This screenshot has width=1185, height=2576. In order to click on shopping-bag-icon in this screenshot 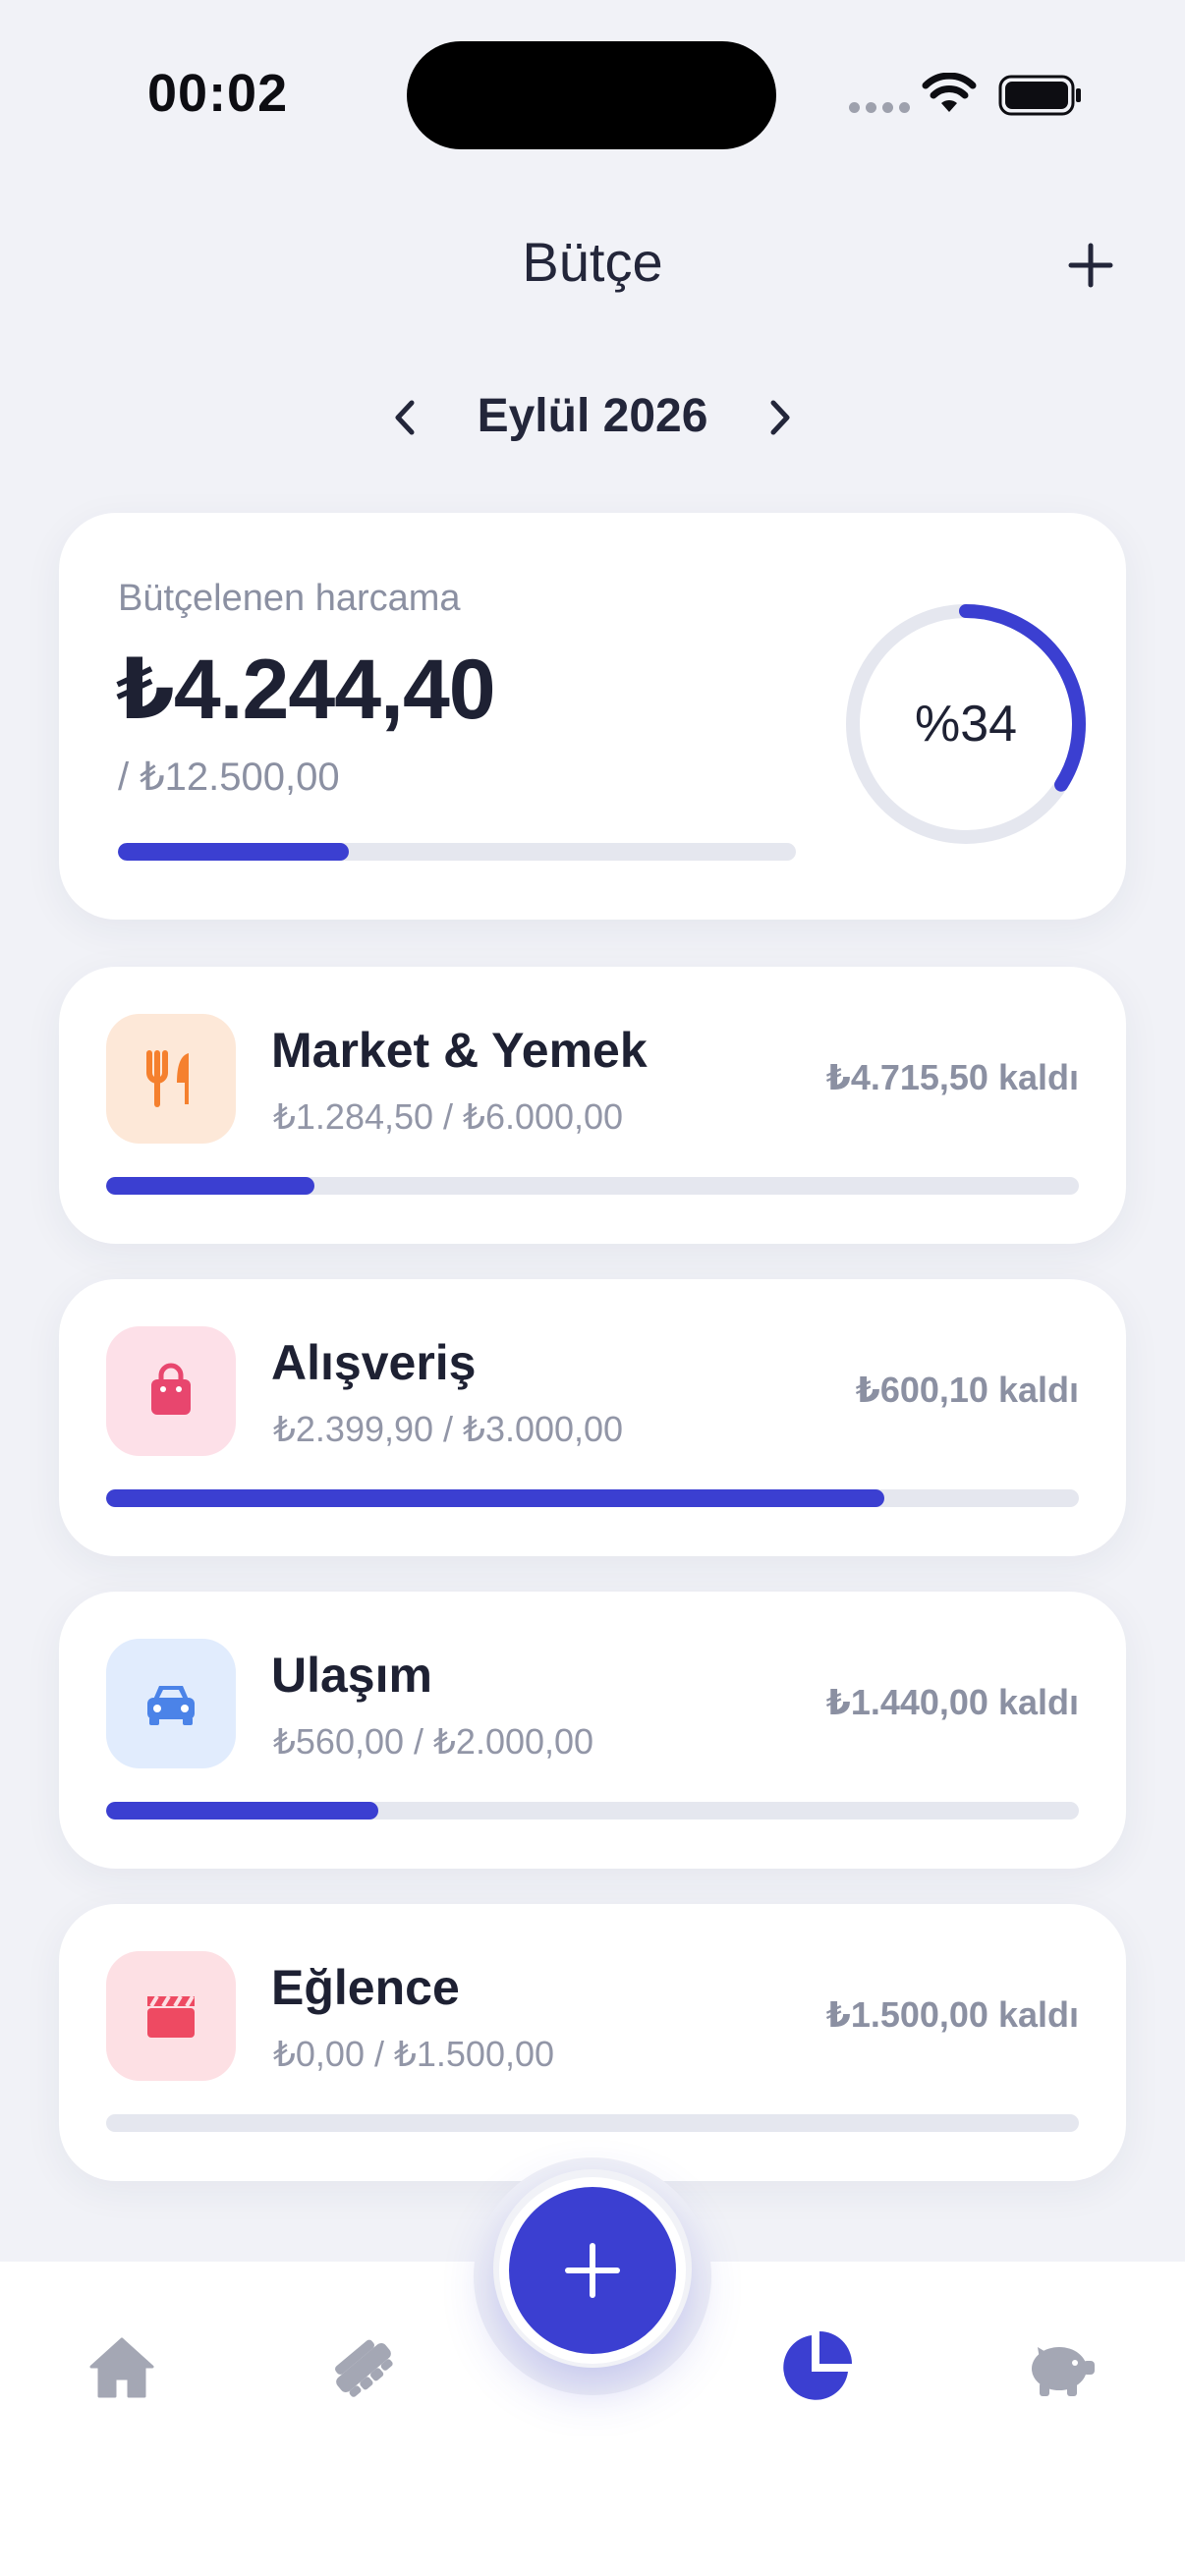, I will do `click(171, 1389)`.